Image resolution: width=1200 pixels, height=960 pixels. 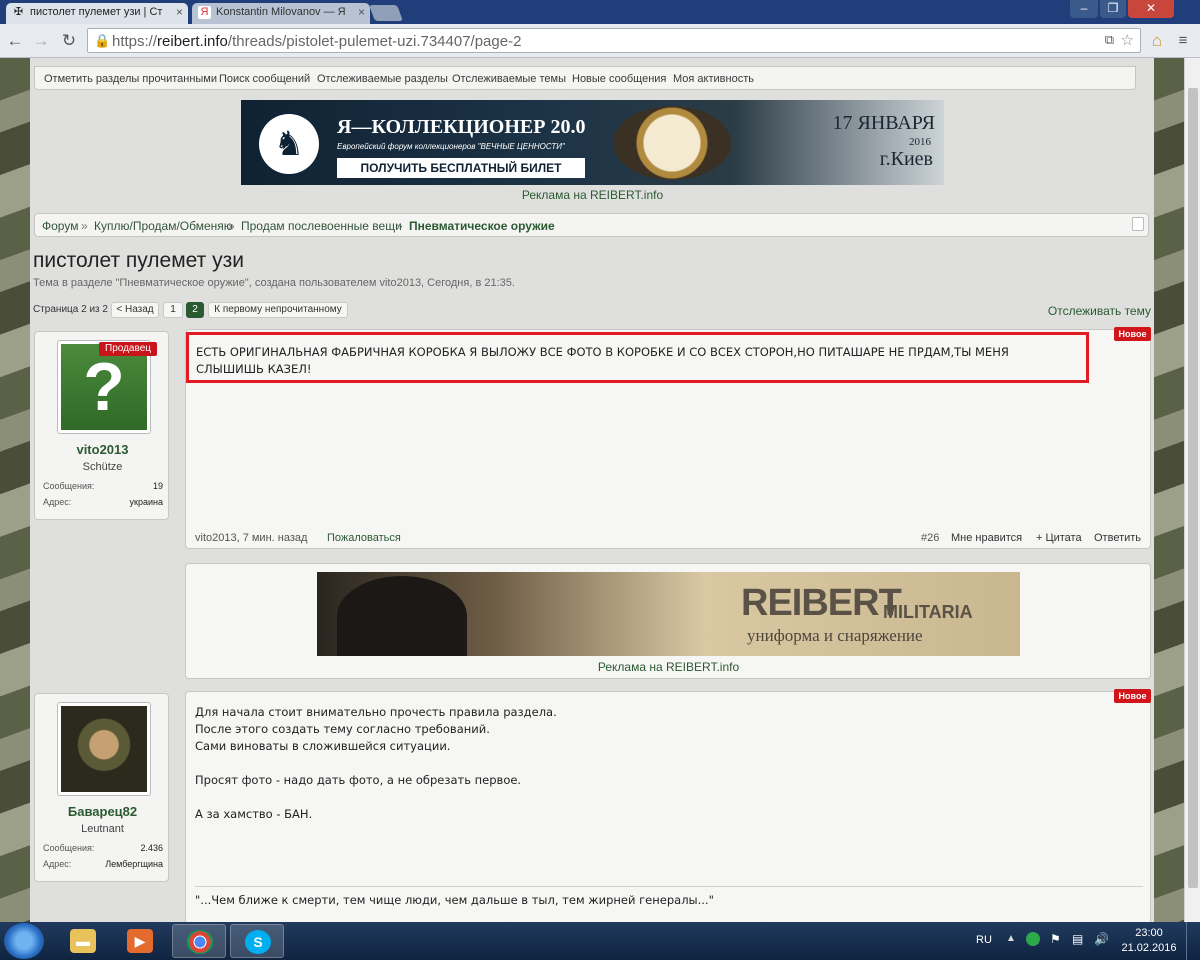 I want to click on taskbar-media-player: ▶, so click(x=140, y=941).